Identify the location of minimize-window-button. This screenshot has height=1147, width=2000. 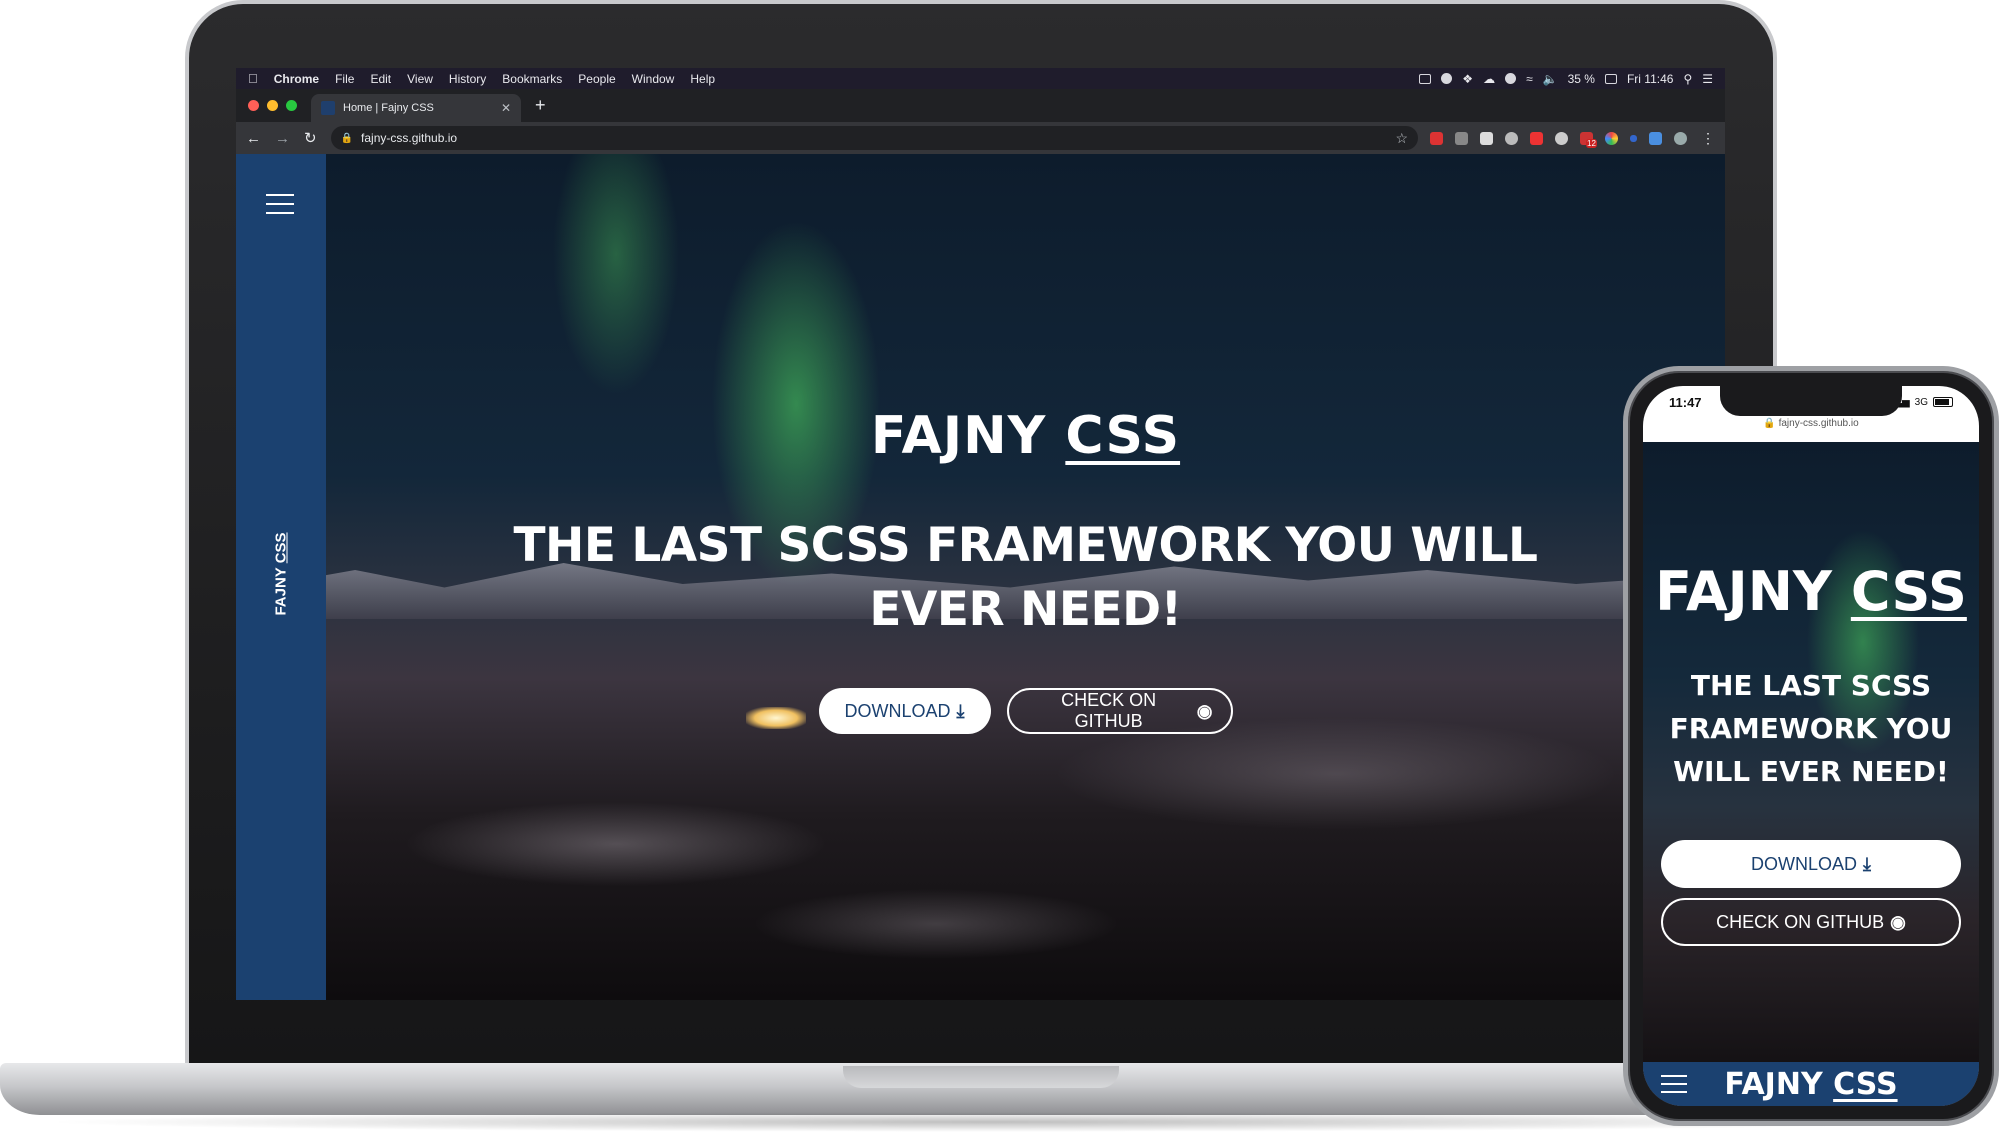
(272, 105).